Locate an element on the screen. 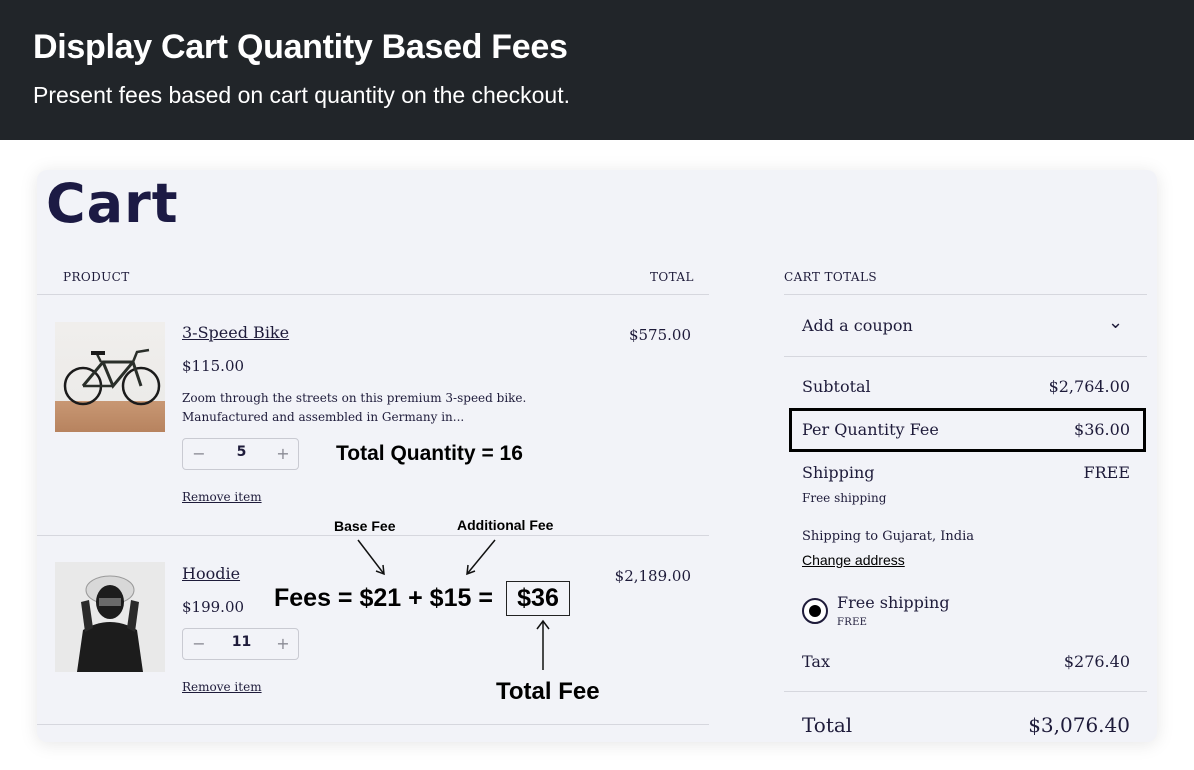  banner-title: Display Cart Quantity Based Fees is located at coordinates (300, 47).